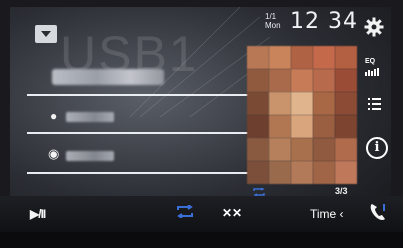  Describe the element at coordinates (90, 156) in the screenshot. I see `album-name-blurred` at that location.